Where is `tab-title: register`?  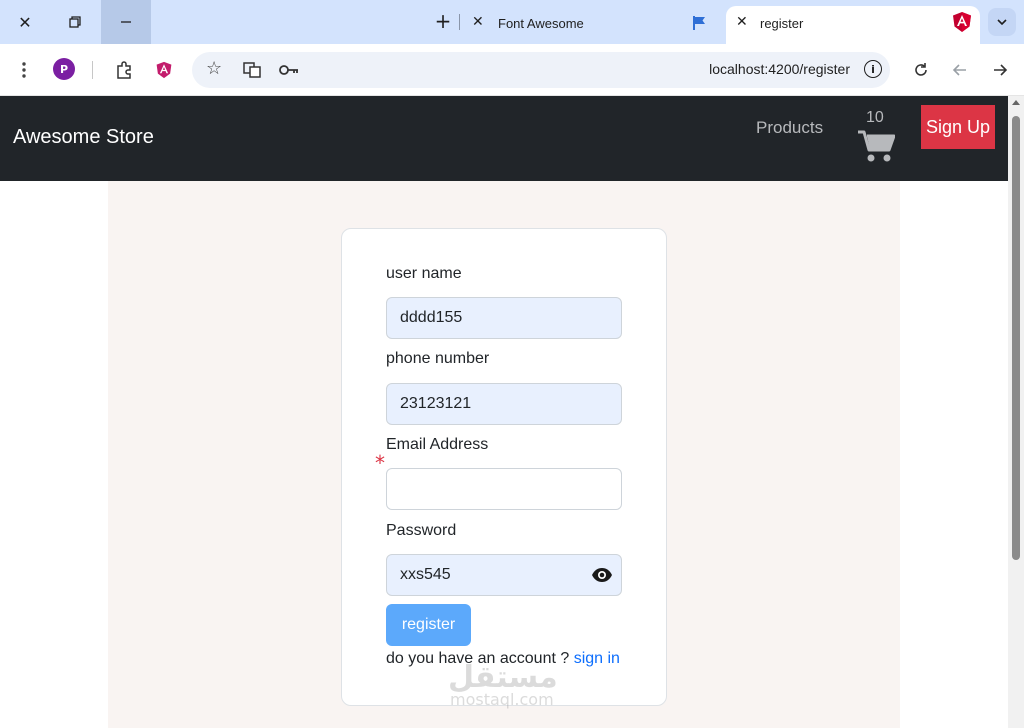 tab-title: register is located at coordinates (782, 23).